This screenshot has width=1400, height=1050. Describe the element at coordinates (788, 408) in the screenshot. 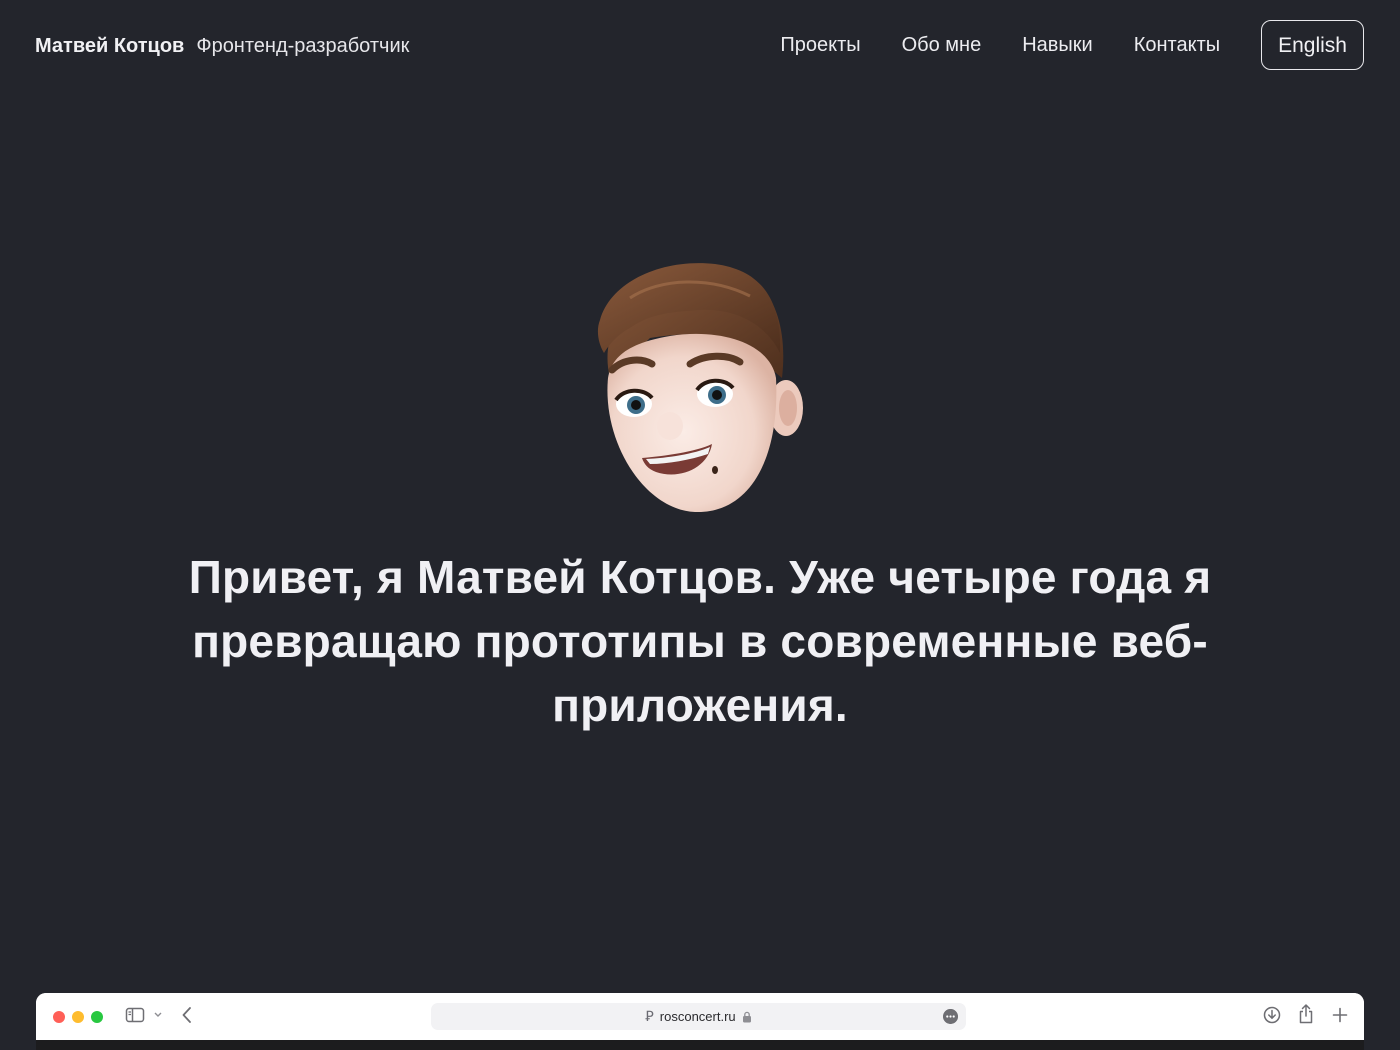

I see `ear-inner-shape` at that location.